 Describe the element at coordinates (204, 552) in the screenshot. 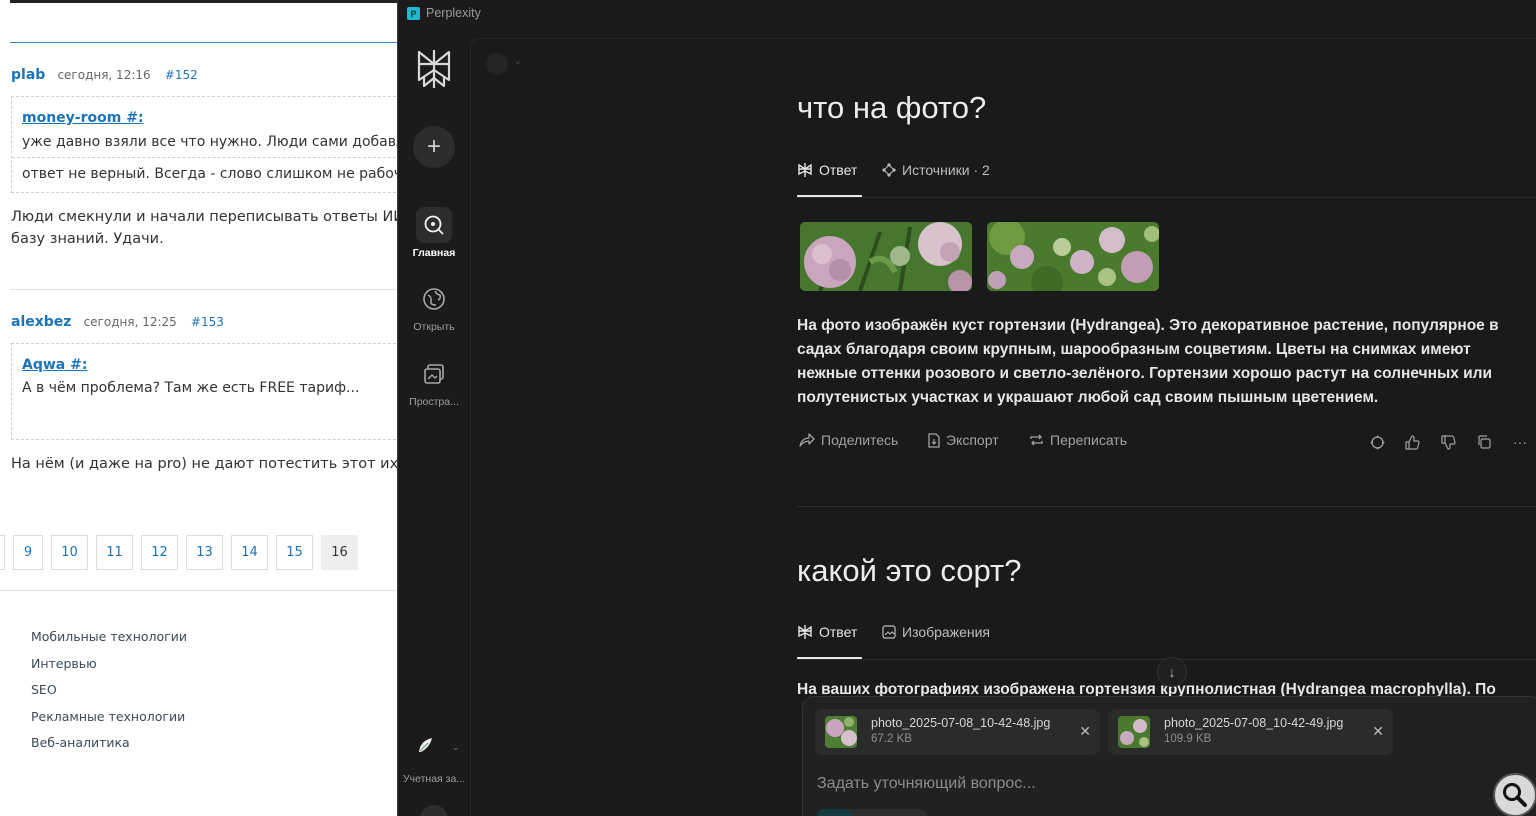

I see `page-button: 13` at that location.